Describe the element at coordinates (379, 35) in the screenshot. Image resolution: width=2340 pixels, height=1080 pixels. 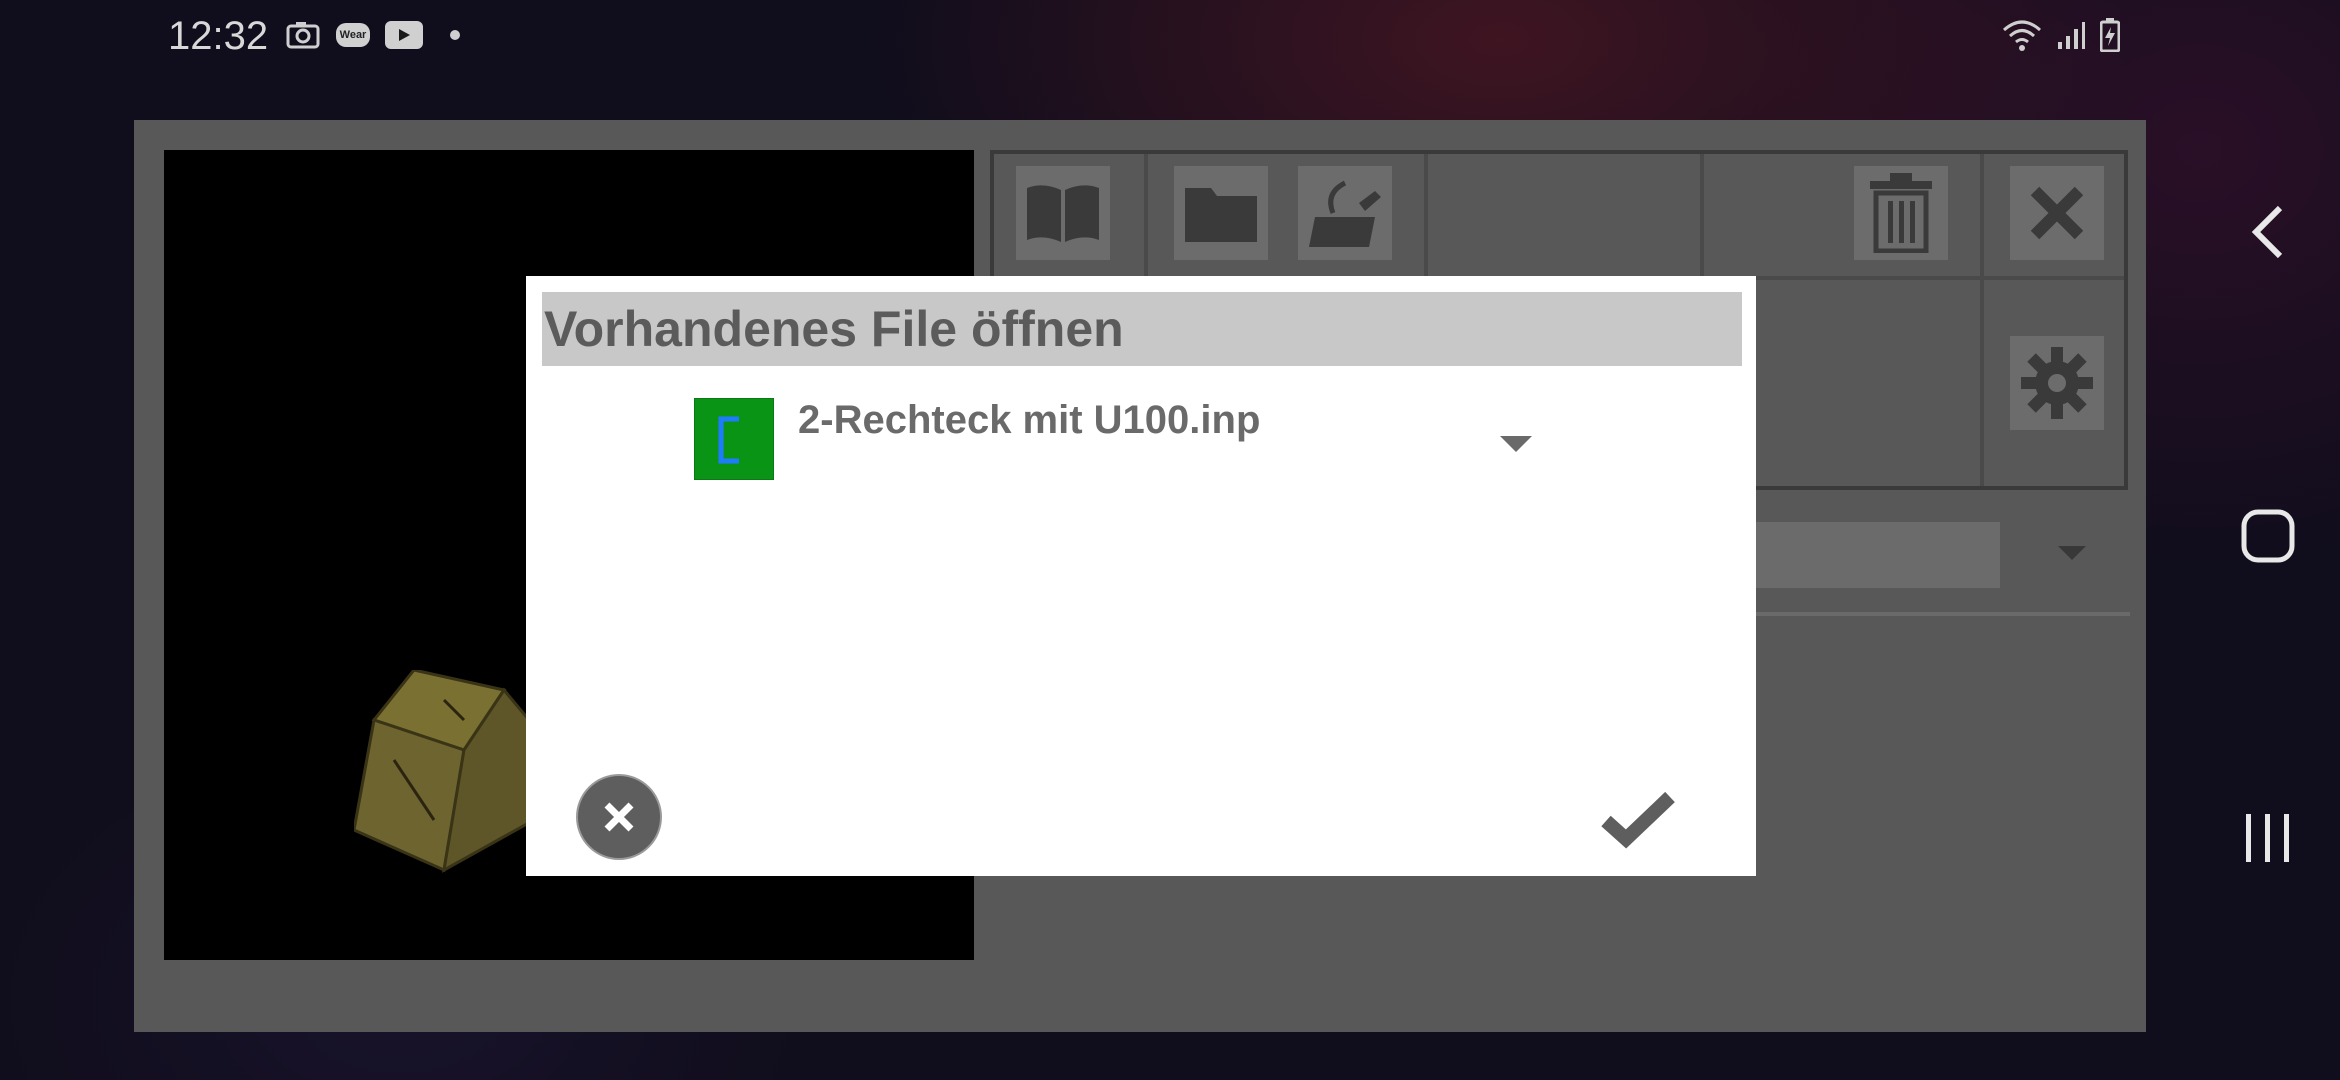
I see `status-left-icons: Wear` at that location.